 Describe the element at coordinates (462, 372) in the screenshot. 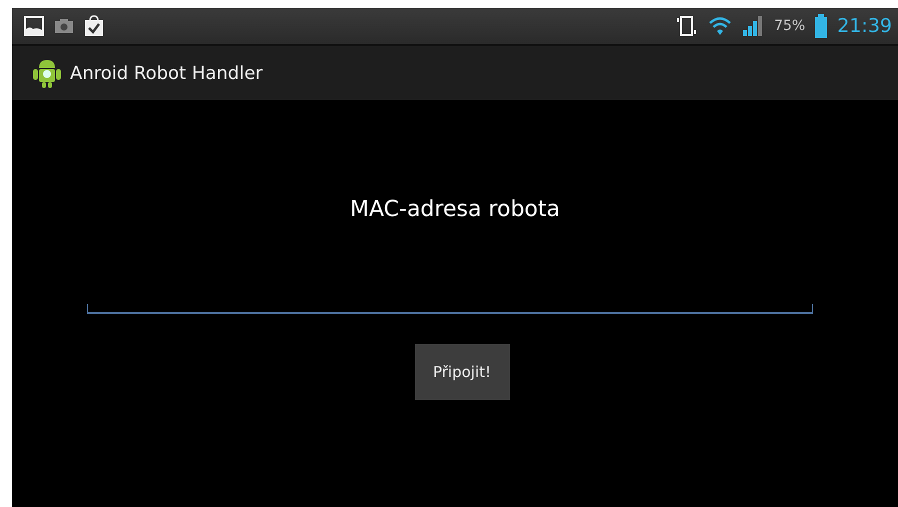

I see `connect-button: Připojit!` at that location.